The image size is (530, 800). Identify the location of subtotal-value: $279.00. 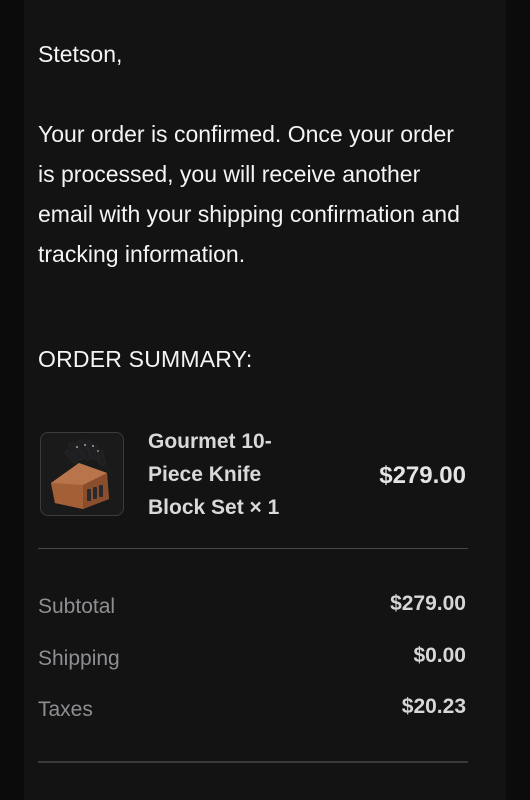
(428, 603).